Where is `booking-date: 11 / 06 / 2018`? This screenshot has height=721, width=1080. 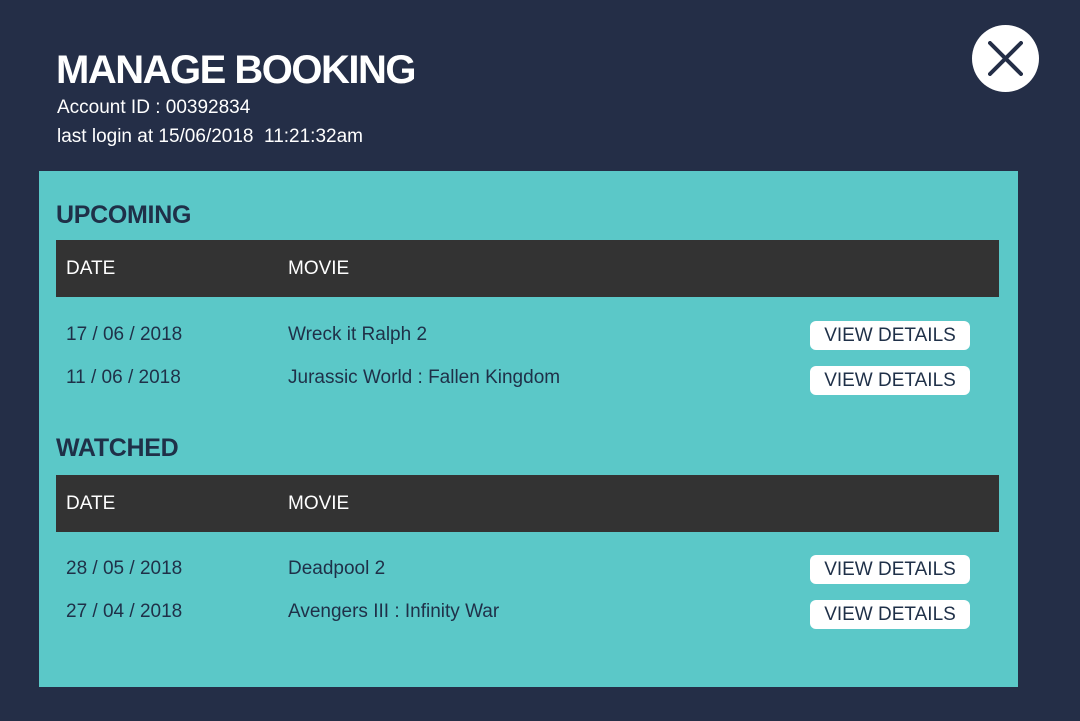
booking-date: 11 / 06 / 2018 is located at coordinates (123, 377).